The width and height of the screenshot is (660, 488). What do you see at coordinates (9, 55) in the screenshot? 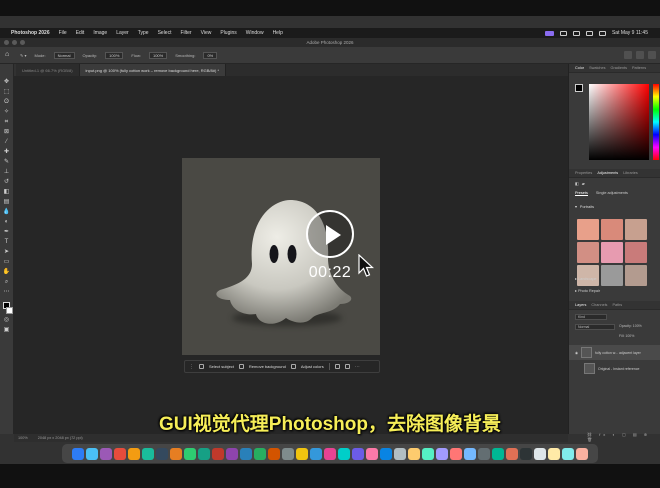
I see `home-icon: ⌂` at bounding box center [9, 55].